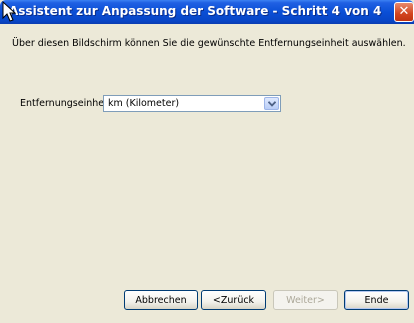  Describe the element at coordinates (192, 103) in the screenshot. I see `distance-unit-select: km (Kilometer)` at that location.